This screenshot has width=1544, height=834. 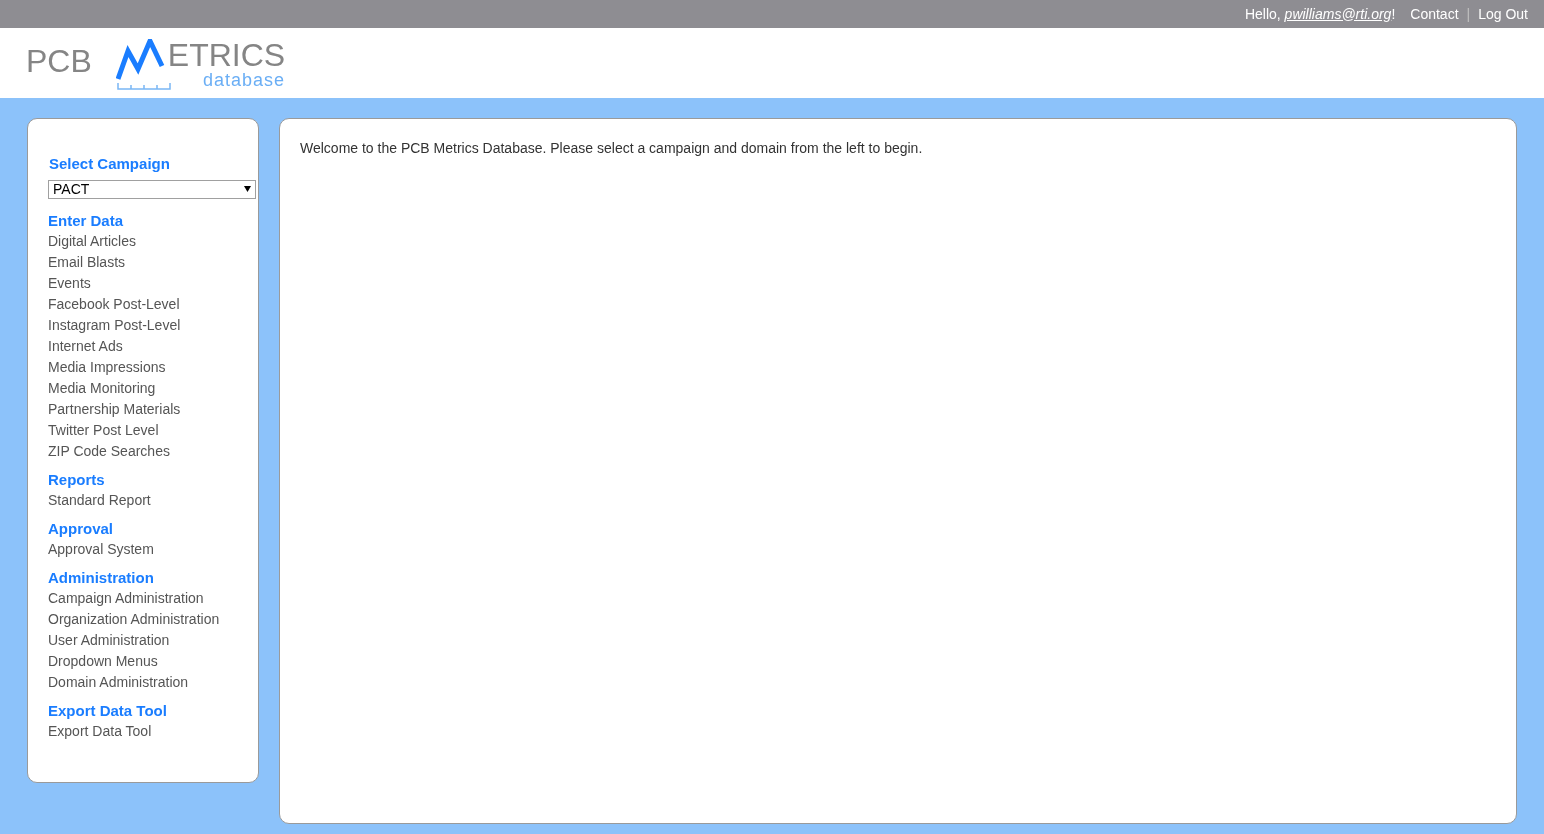 What do you see at coordinates (153, 388) in the screenshot?
I see `nav-link: Media Monitoring` at bounding box center [153, 388].